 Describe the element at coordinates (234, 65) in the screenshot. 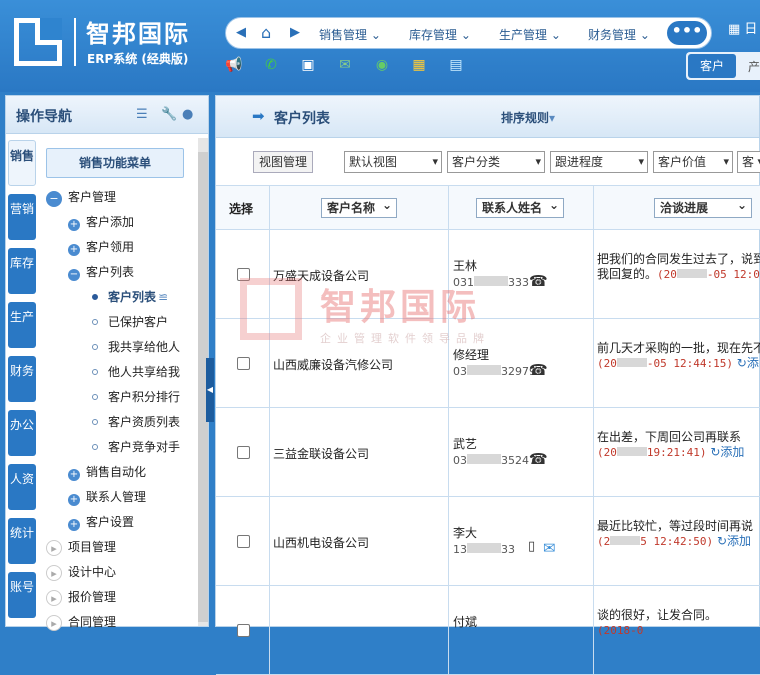

I see `megaphone-icon: 📢` at that location.